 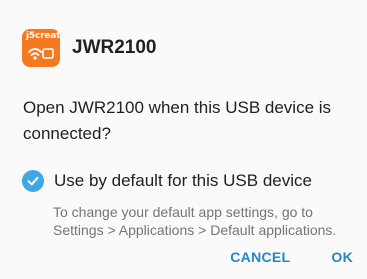 I want to click on dialog-header: j5create JWR2100, so click(x=89, y=48).